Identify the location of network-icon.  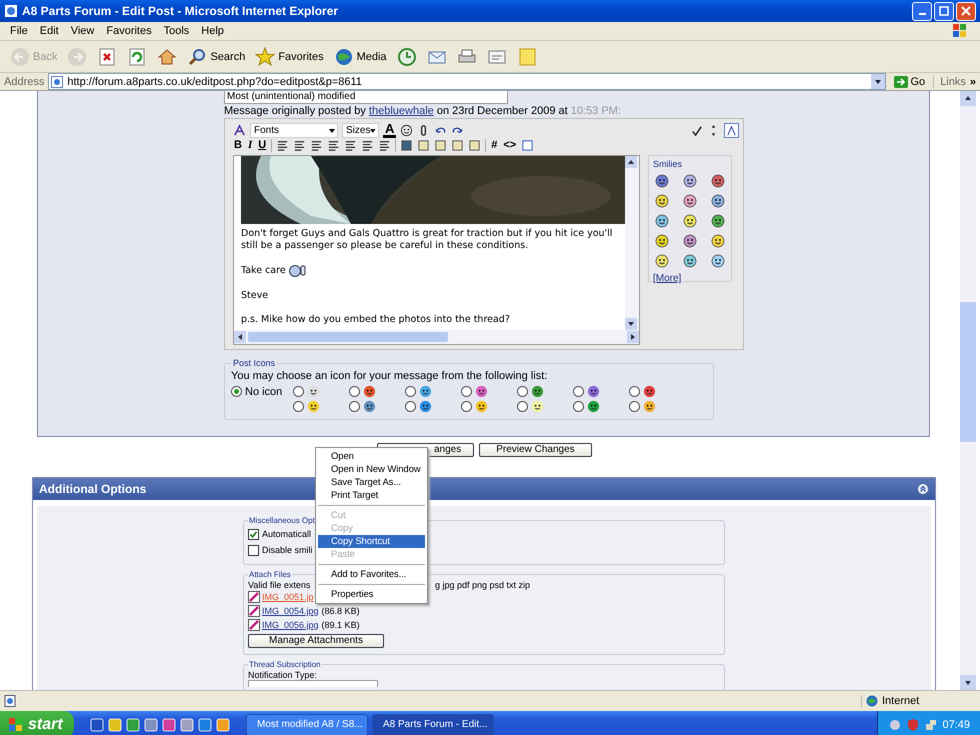
(931, 725).